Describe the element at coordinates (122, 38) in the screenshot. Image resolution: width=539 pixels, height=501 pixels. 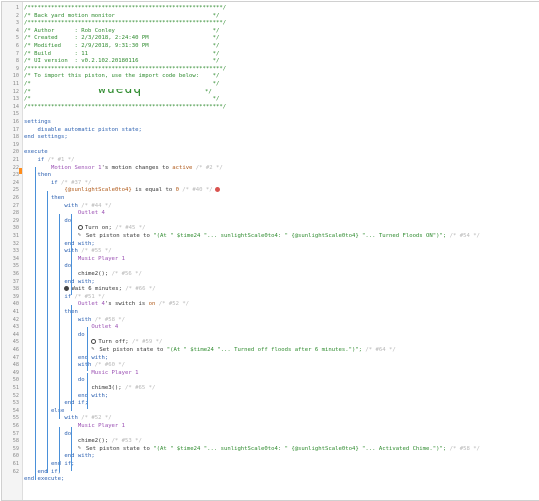
I see `created-line: /* Created : 2/3/2018, 2:24:40 PM */` at that location.